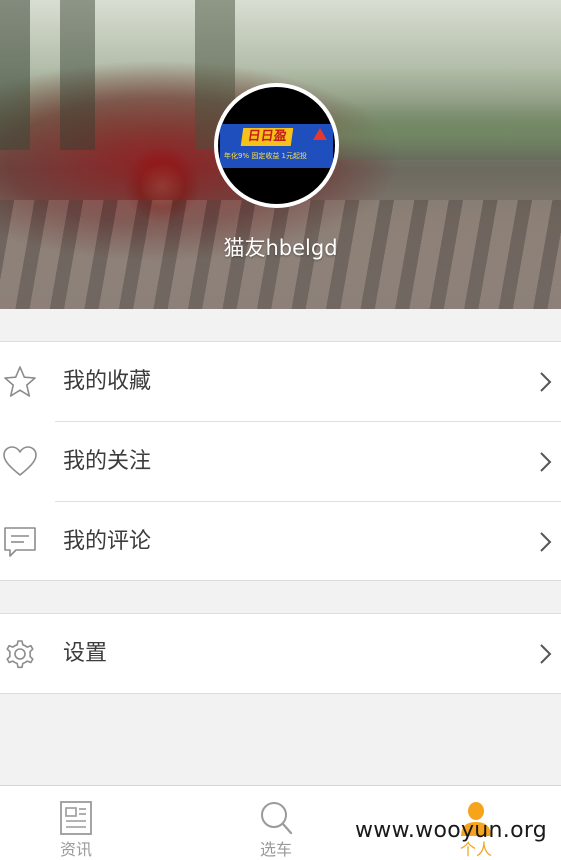  What do you see at coordinates (85, 653) in the screenshot?
I see `menu-item-label: 设置` at bounding box center [85, 653].